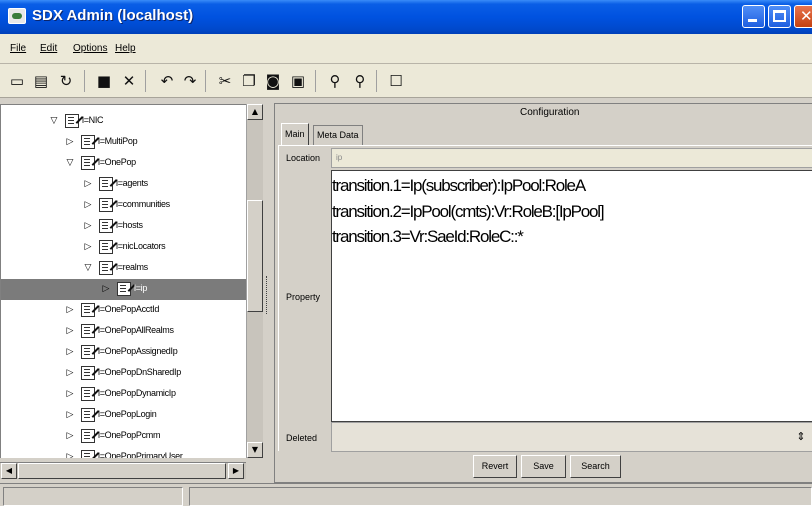 This screenshot has height=506, width=812. What do you see at coordinates (125, 48) in the screenshot?
I see `menu-help: Help` at bounding box center [125, 48].